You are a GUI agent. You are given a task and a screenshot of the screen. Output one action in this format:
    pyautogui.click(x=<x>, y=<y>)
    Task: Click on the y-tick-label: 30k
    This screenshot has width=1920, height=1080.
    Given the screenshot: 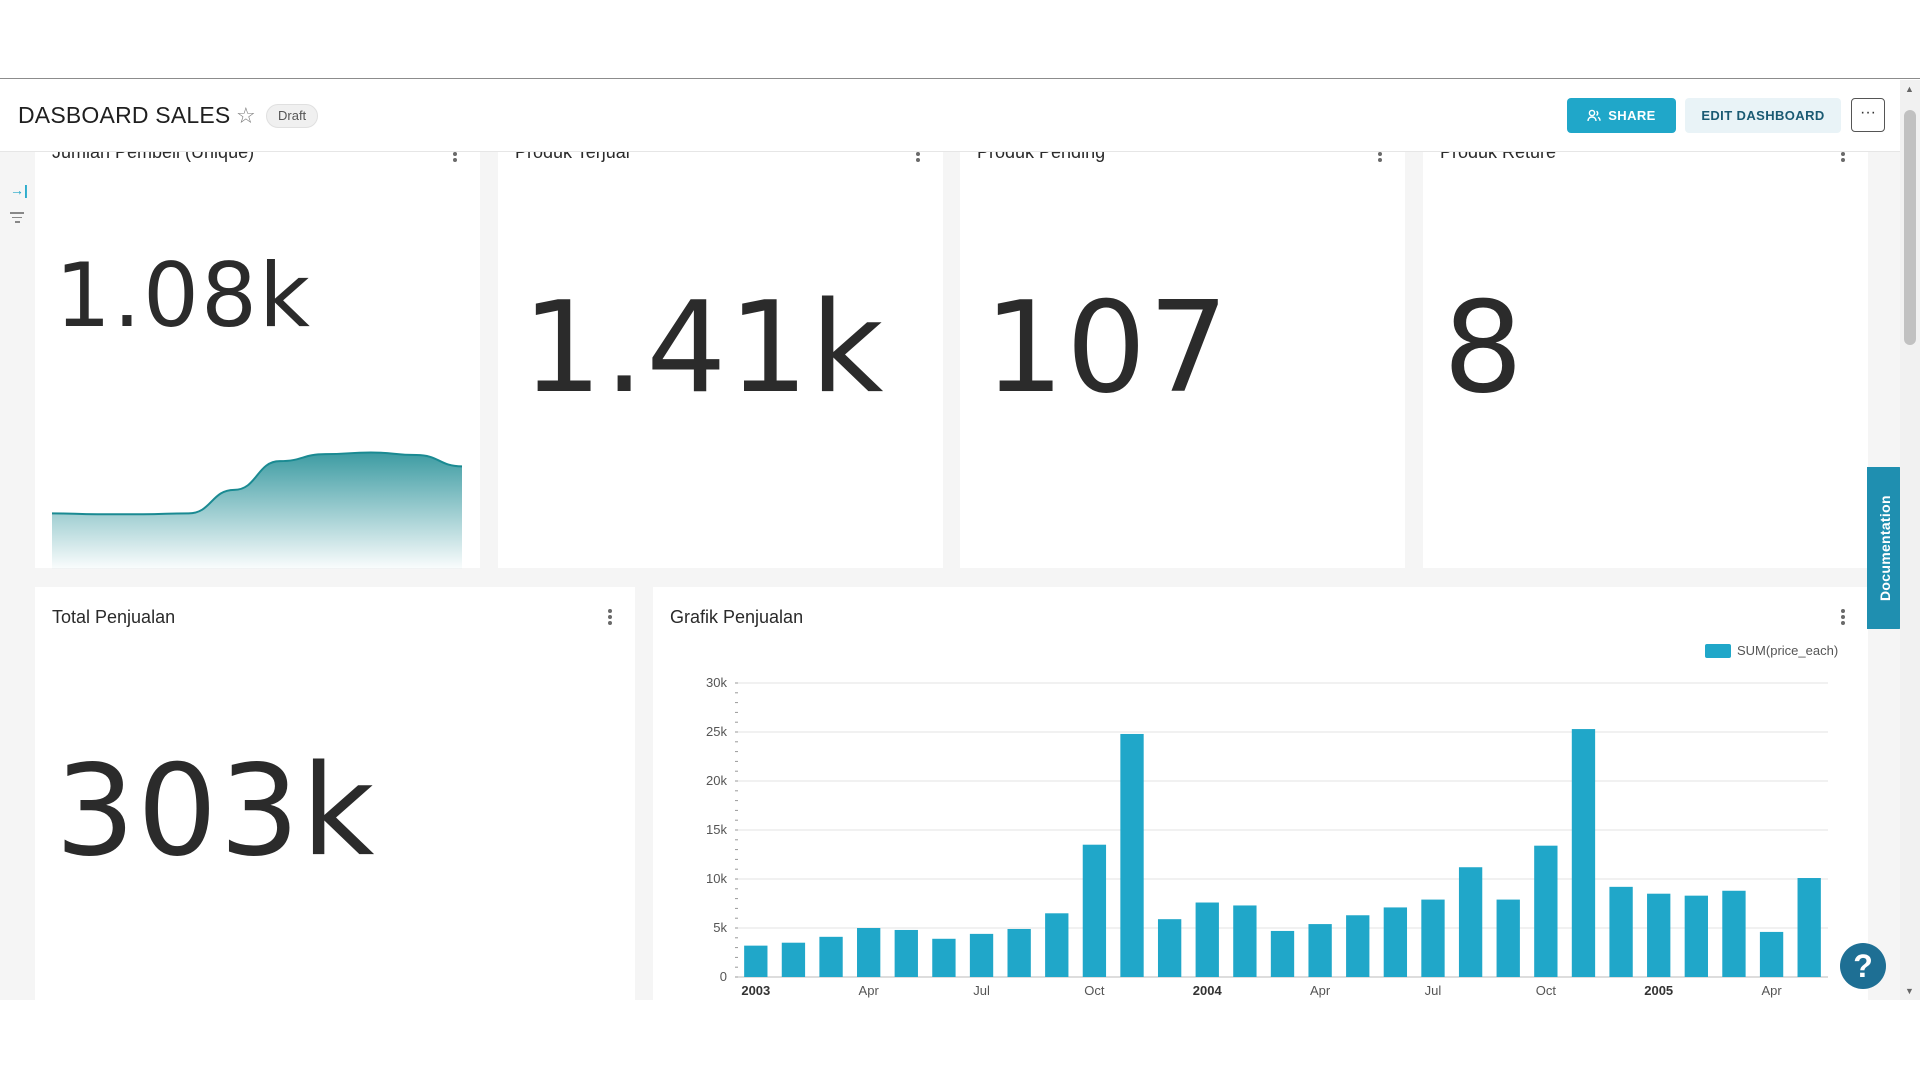 What is the action you would take?
    pyautogui.click(x=716, y=682)
    